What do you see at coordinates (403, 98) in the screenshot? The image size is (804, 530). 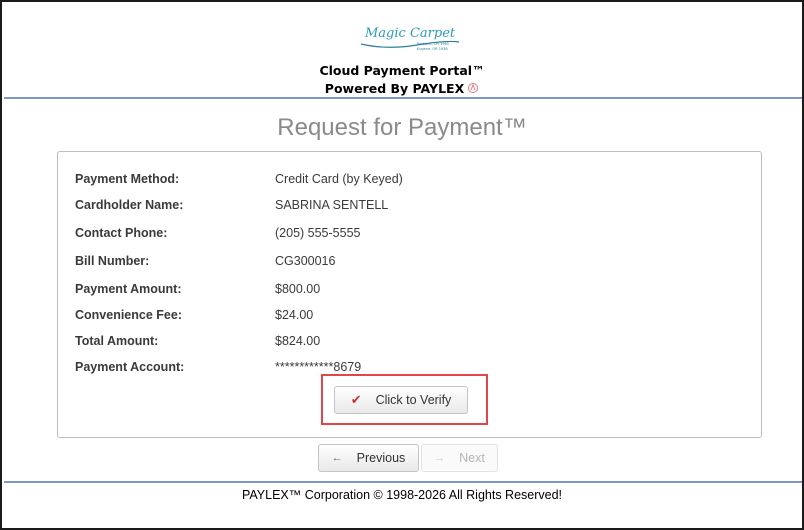 I see `header-divider` at bounding box center [403, 98].